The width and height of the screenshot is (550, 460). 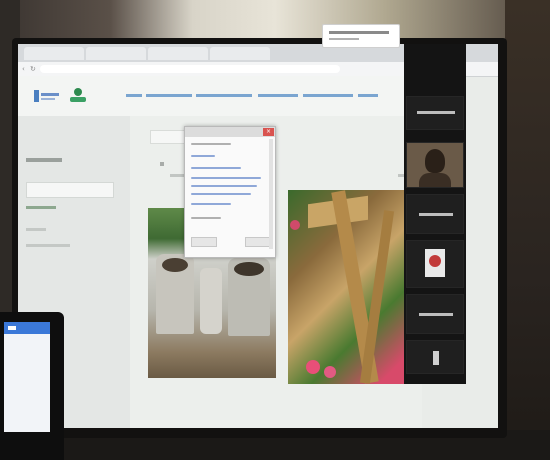 I want to click on sidebar-search-input, so click(x=70, y=190).